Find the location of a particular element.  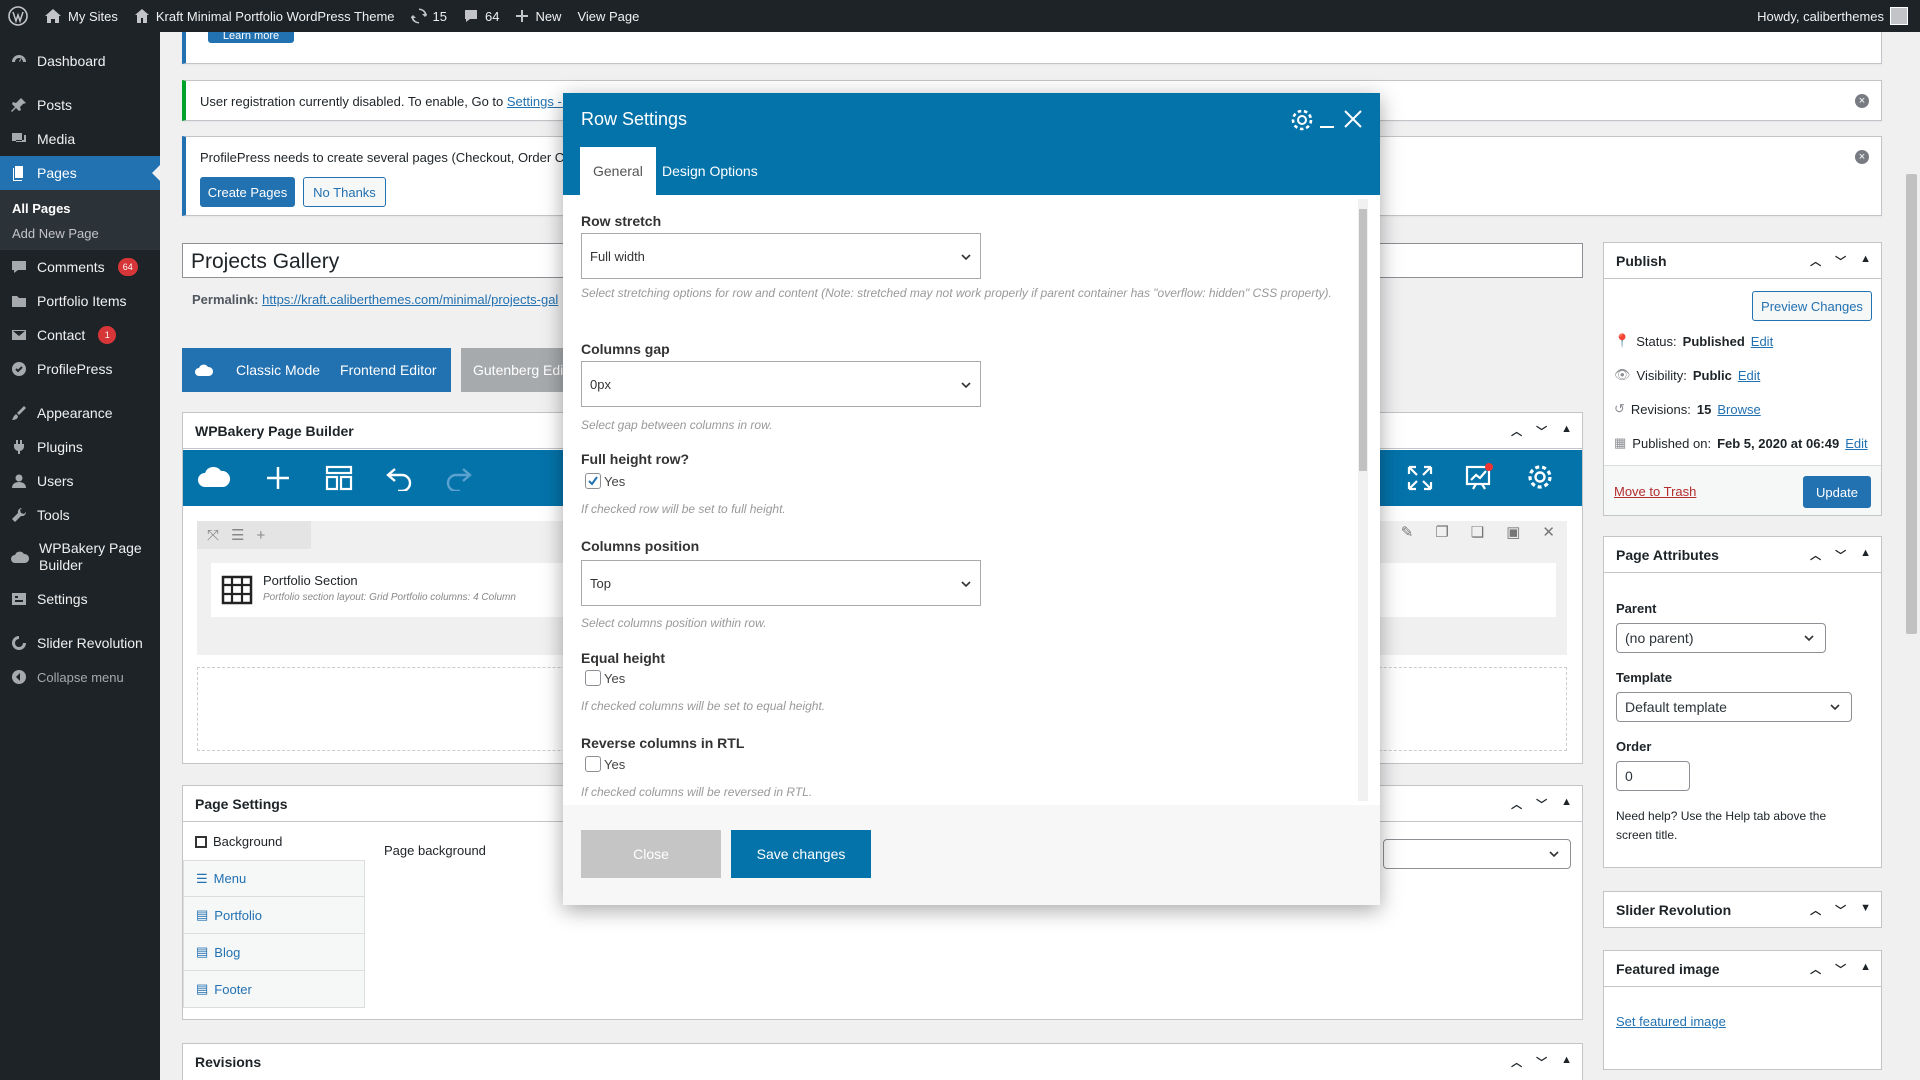

menu-portfolio-items: Portfolio Items is located at coordinates (80, 301).